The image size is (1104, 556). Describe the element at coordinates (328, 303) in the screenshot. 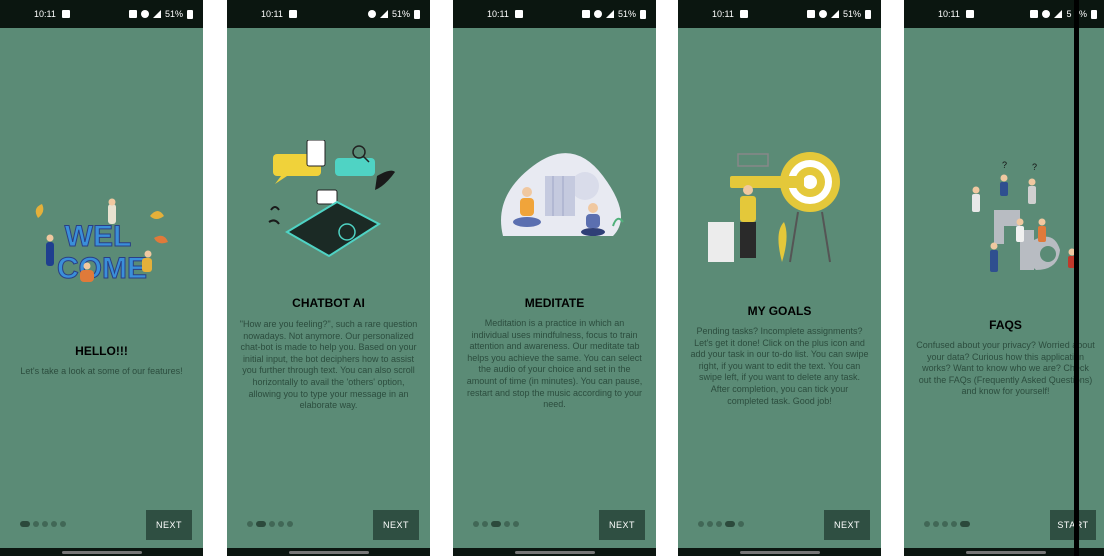

I see `screen-title: CHATBOT AI` at that location.